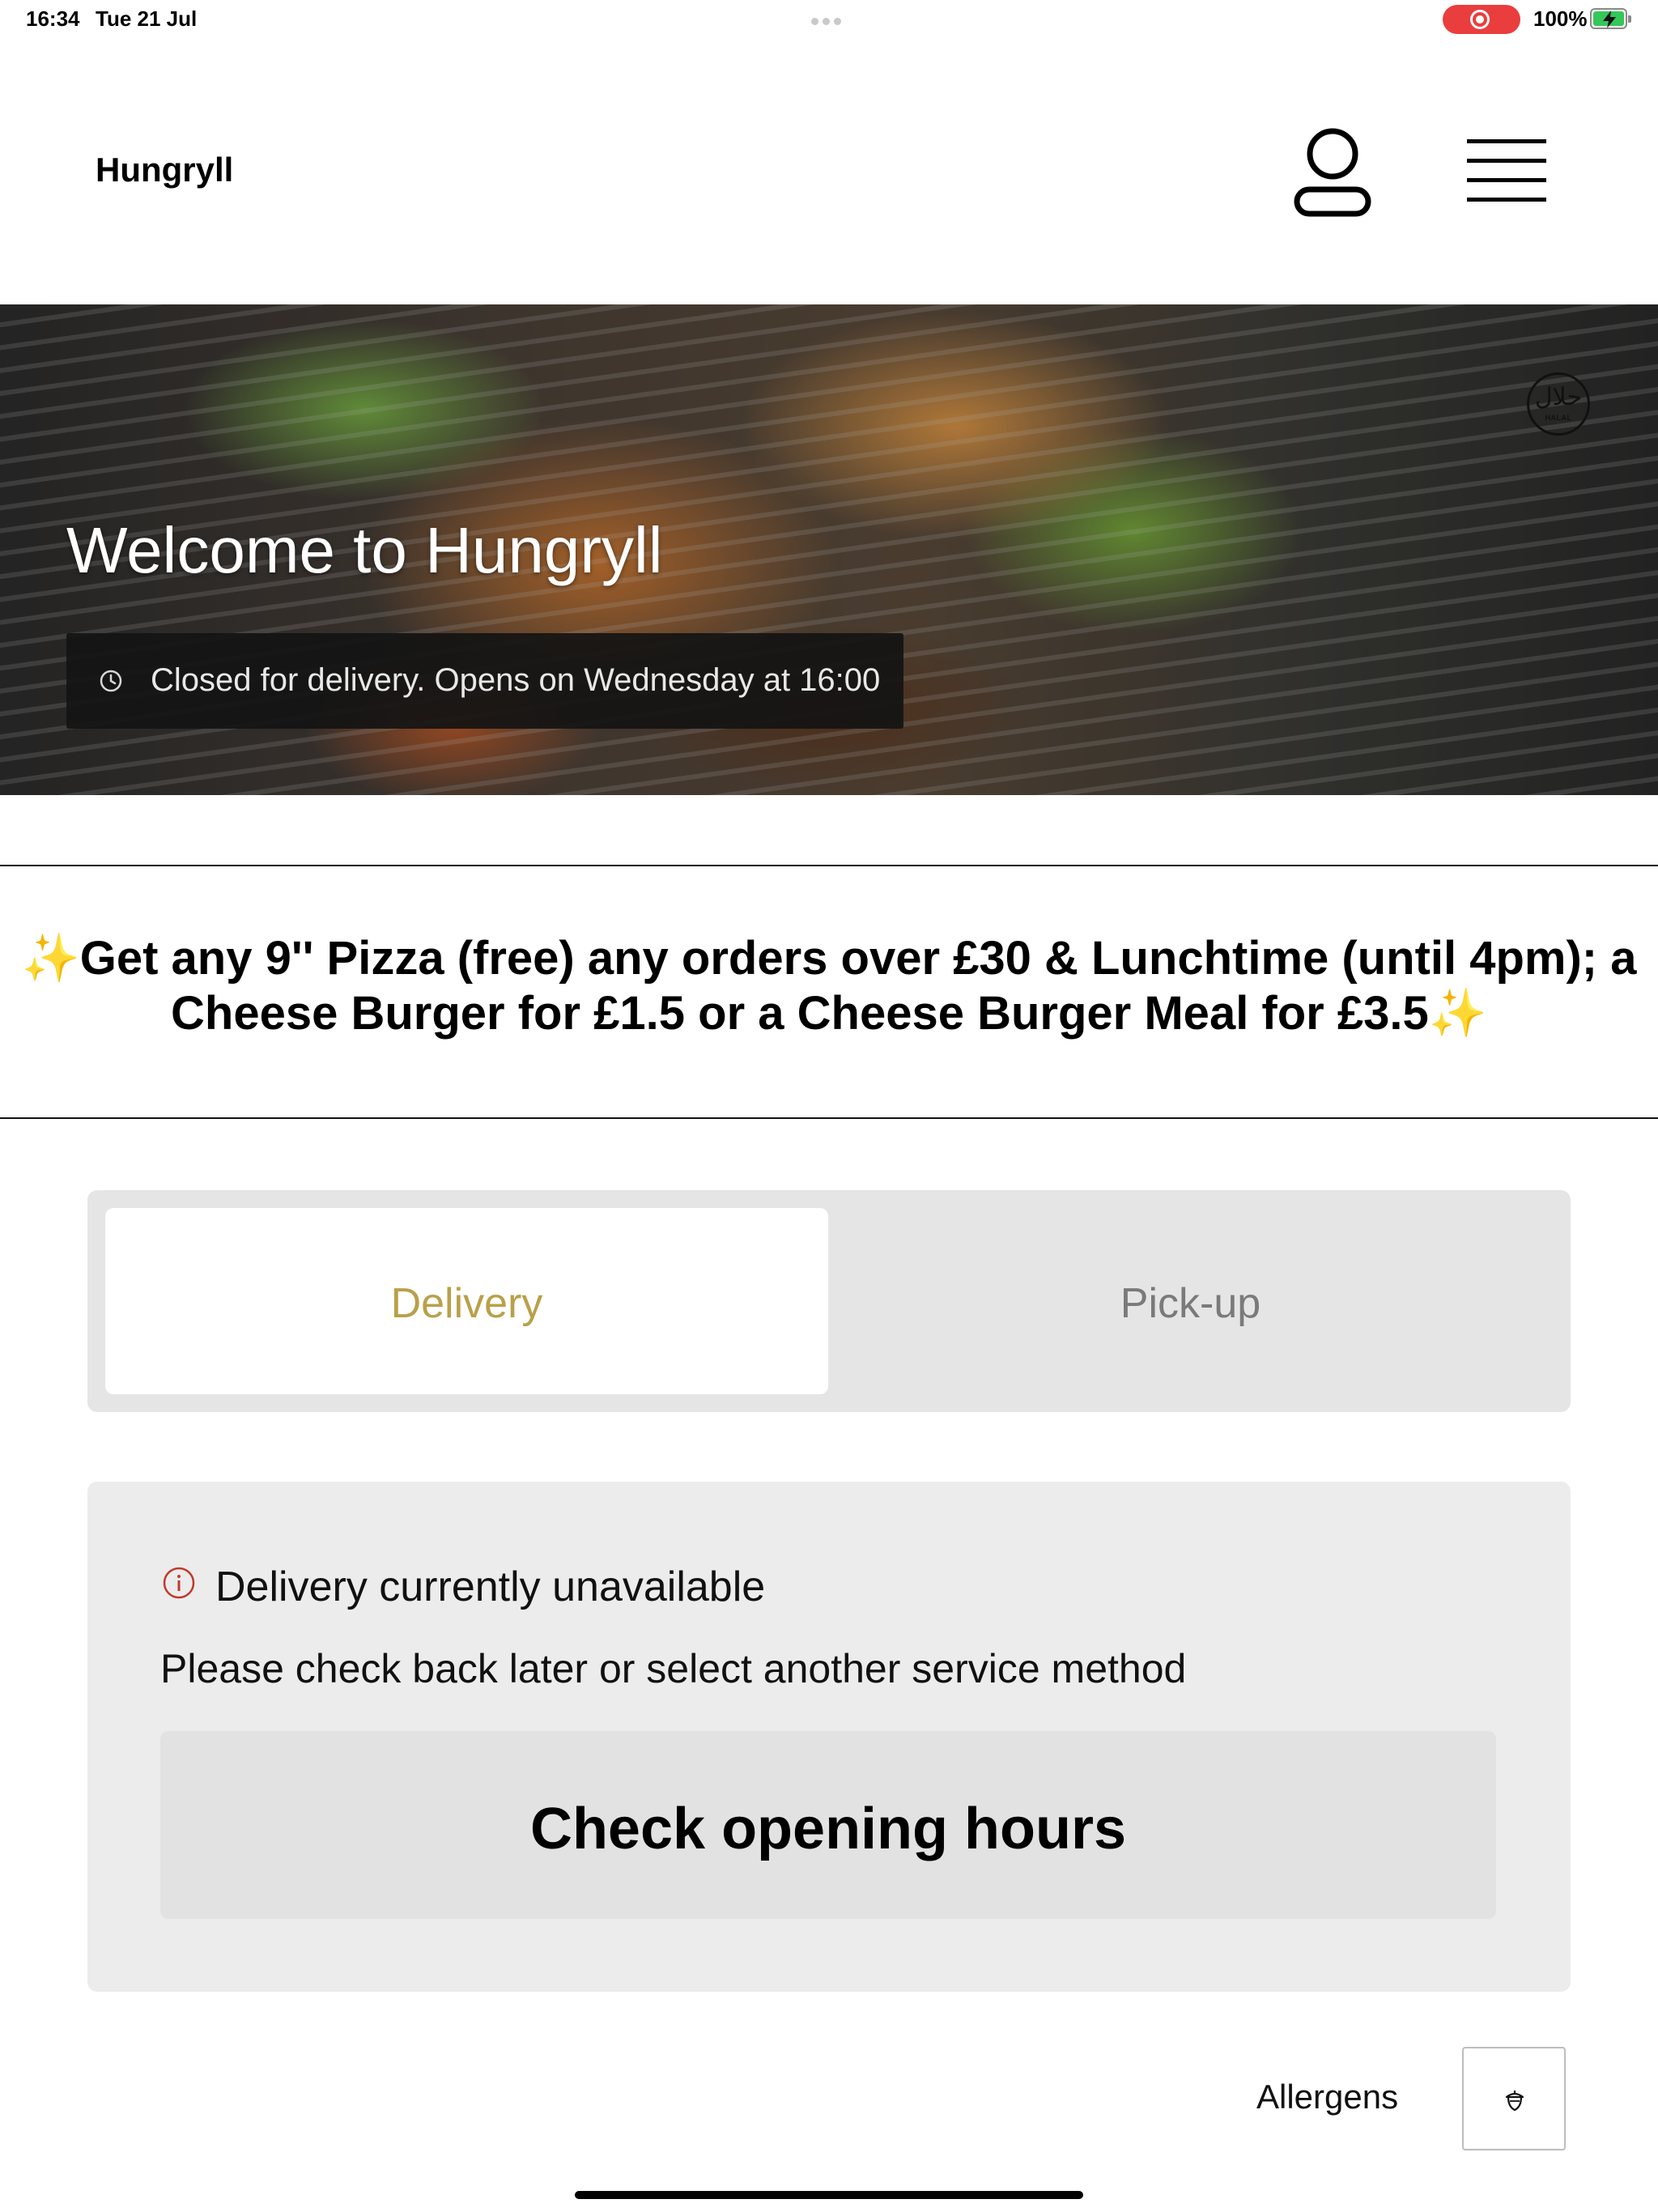 The image size is (1658, 2212). I want to click on notice-heading: Delivery currently unavailable, so click(490, 1587).